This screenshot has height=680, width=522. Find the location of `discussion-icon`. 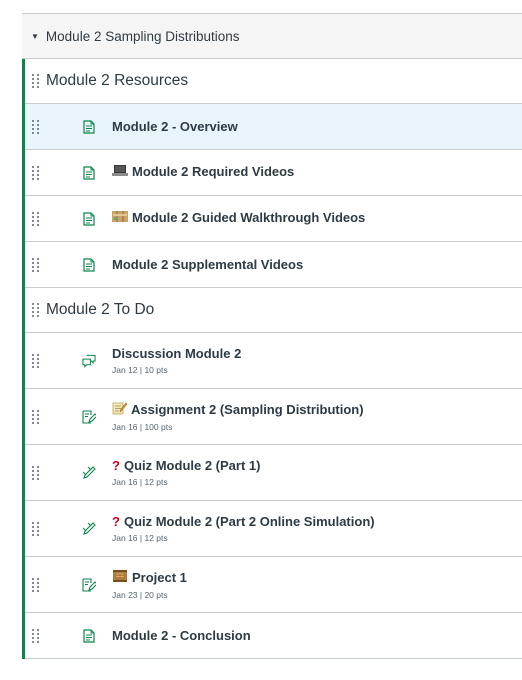

discussion-icon is located at coordinates (89, 361).